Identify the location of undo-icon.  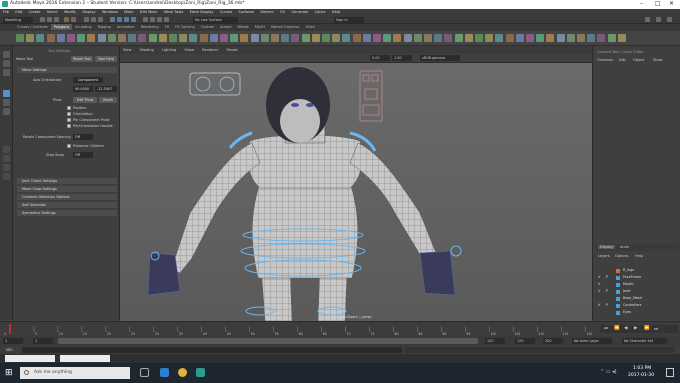
(66, 19).